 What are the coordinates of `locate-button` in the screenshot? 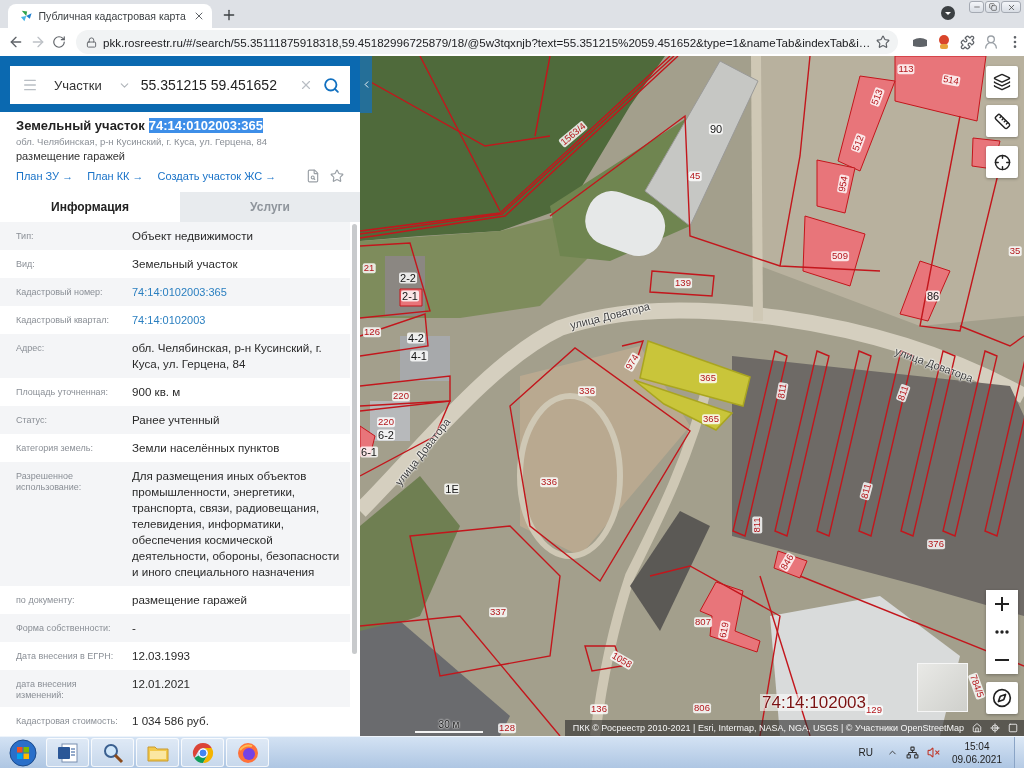 It's located at (1002, 162).